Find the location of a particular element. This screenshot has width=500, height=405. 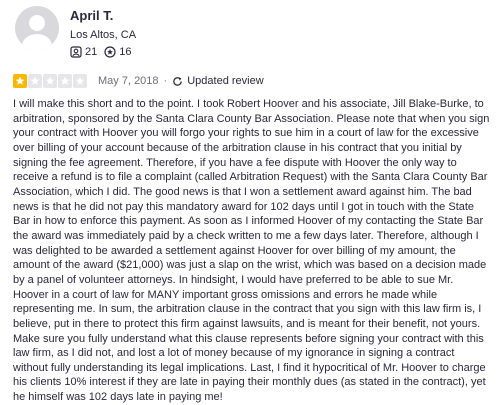

friends-icon is located at coordinates (76, 52).